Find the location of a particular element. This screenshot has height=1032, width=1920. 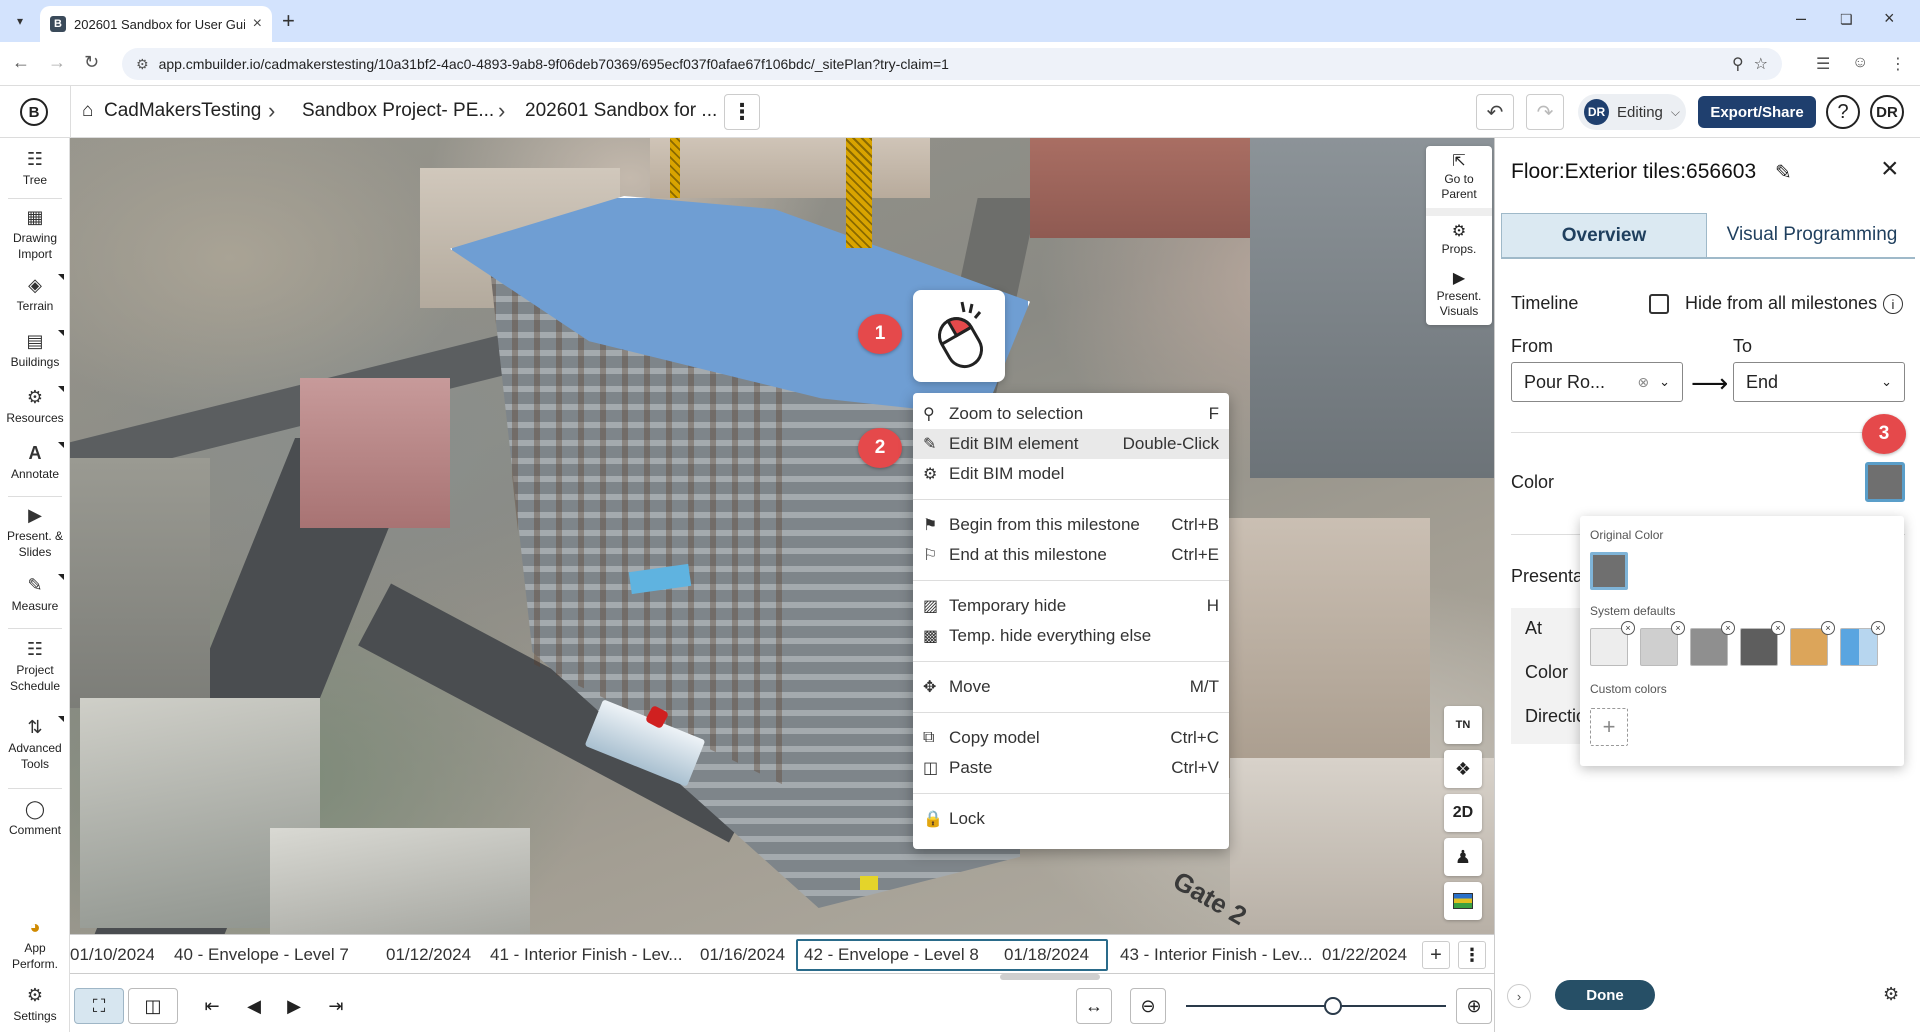

timeline-more-icon: ⋮ is located at coordinates (1472, 955).